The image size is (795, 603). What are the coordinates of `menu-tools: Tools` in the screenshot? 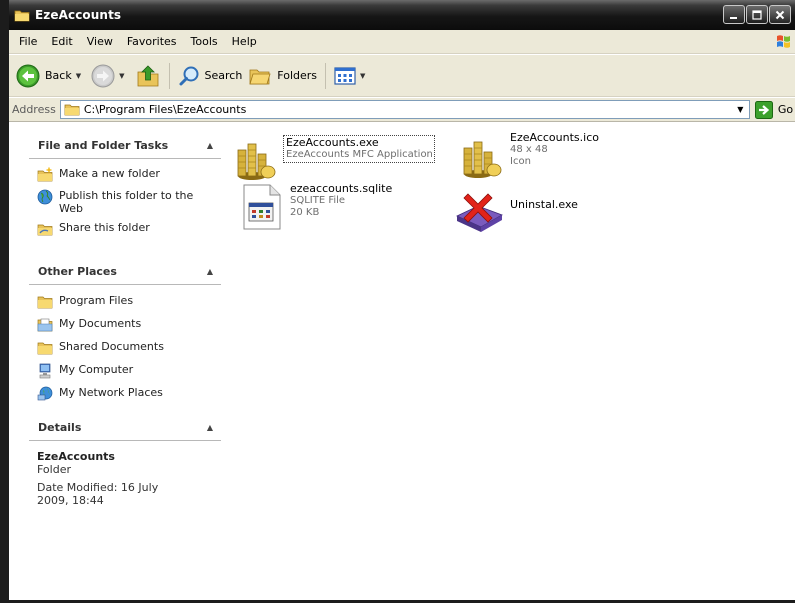 It's located at (204, 41).